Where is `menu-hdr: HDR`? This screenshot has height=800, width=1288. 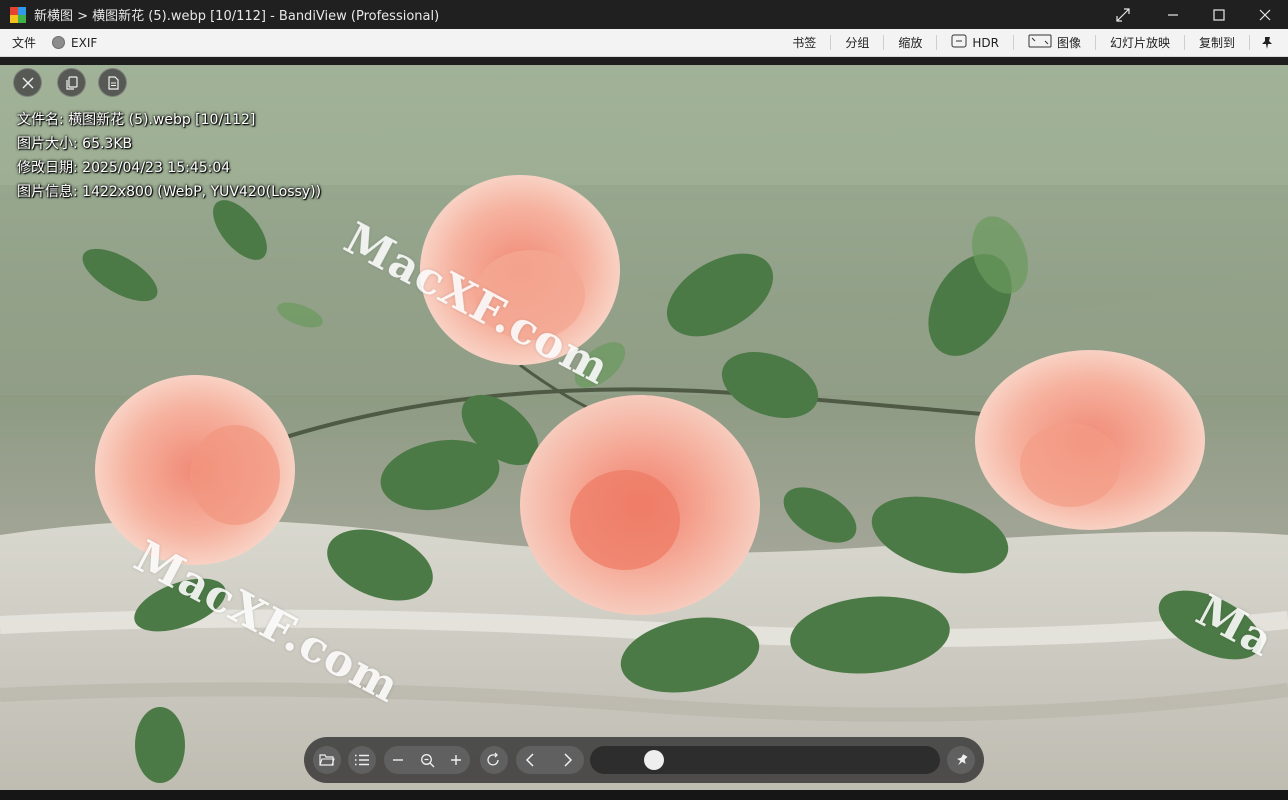 menu-hdr: HDR is located at coordinates (975, 42).